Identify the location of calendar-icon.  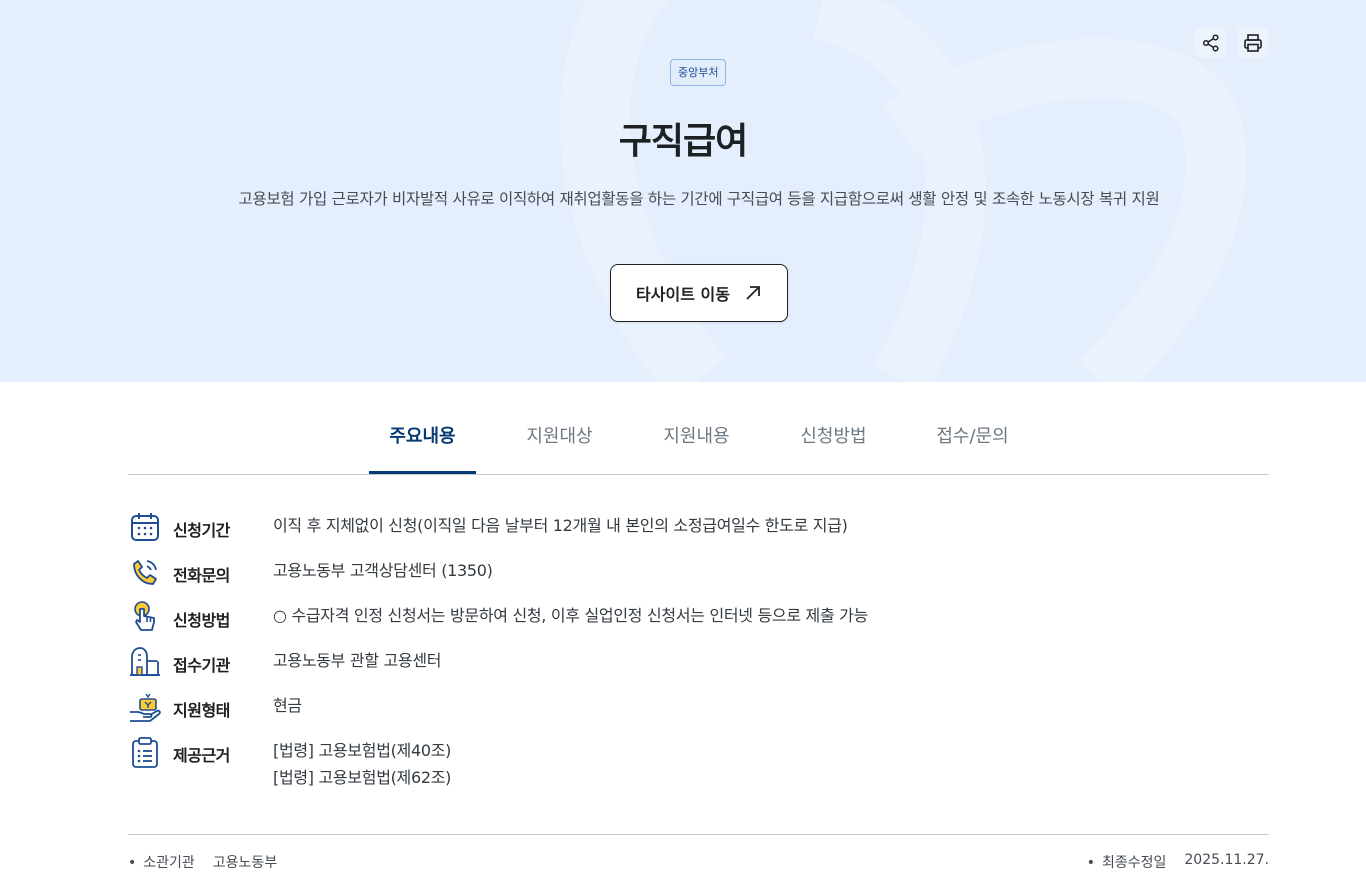
(145, 527).